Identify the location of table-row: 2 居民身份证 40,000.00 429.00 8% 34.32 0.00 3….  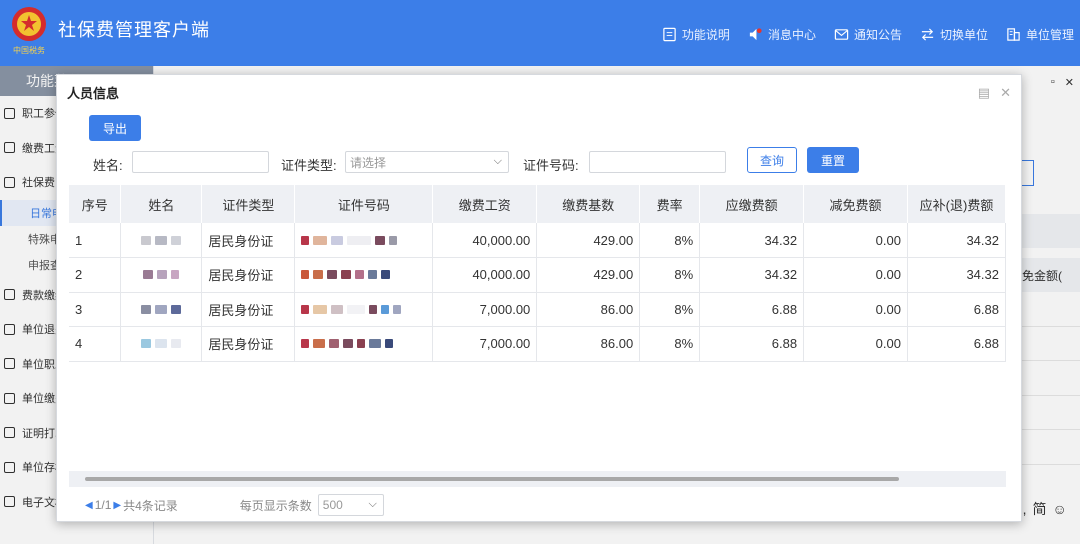
(537, 275).